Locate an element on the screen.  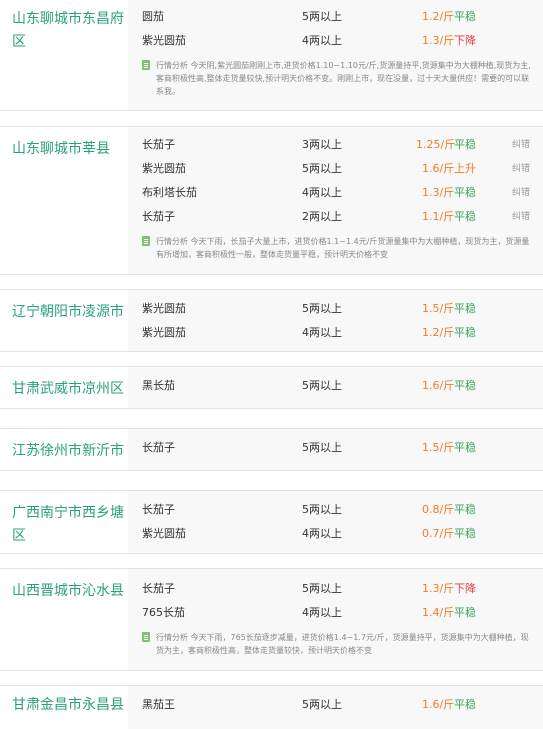
table-row: 圆茄 5两以上 1.2/斤 平稳 is located at coordinates (335, 17).